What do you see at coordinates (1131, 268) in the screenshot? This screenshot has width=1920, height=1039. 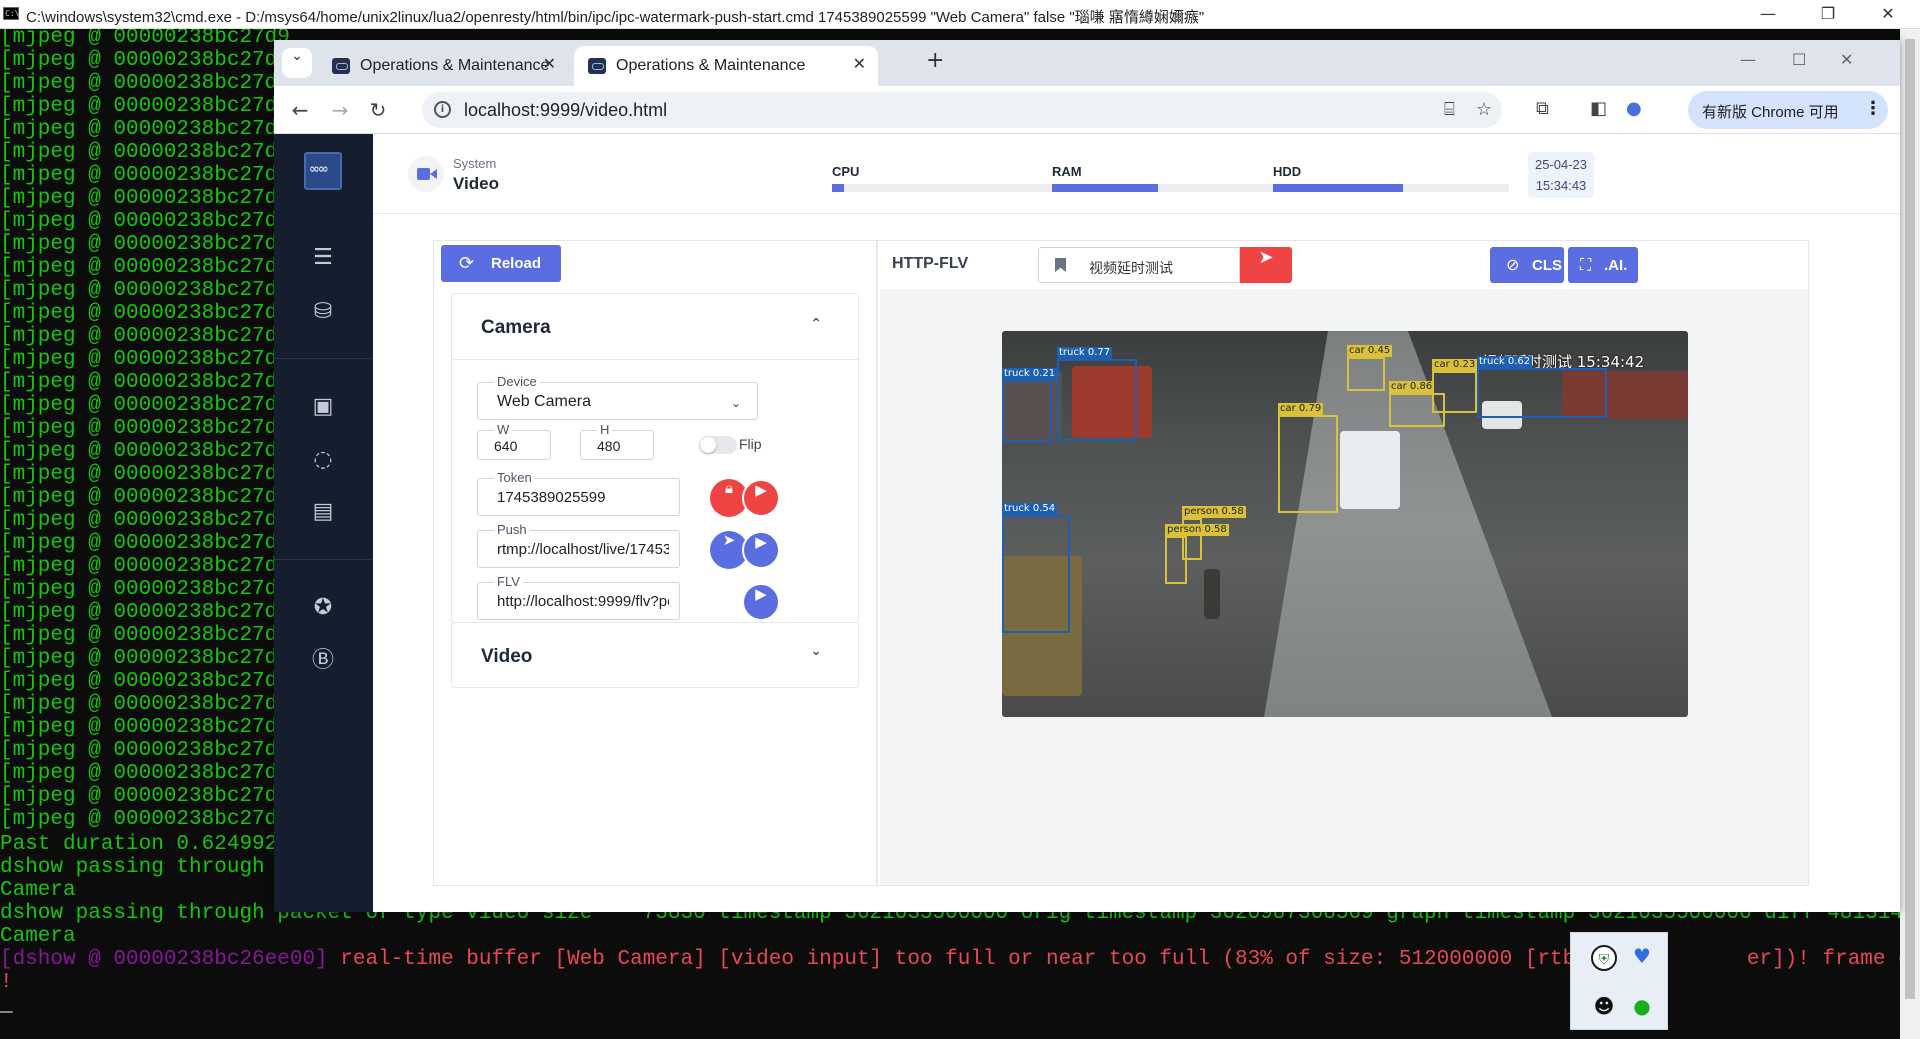 I see `watermark-text-value: 视频延时测试` at bounding box center [1131, 268].